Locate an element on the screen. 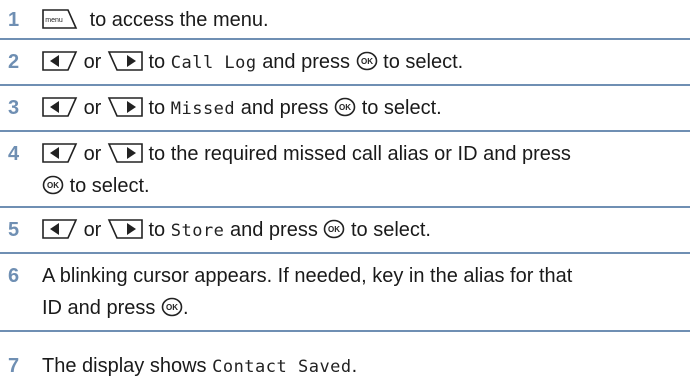  step-number: 2 is located at coordinates (14, 62).